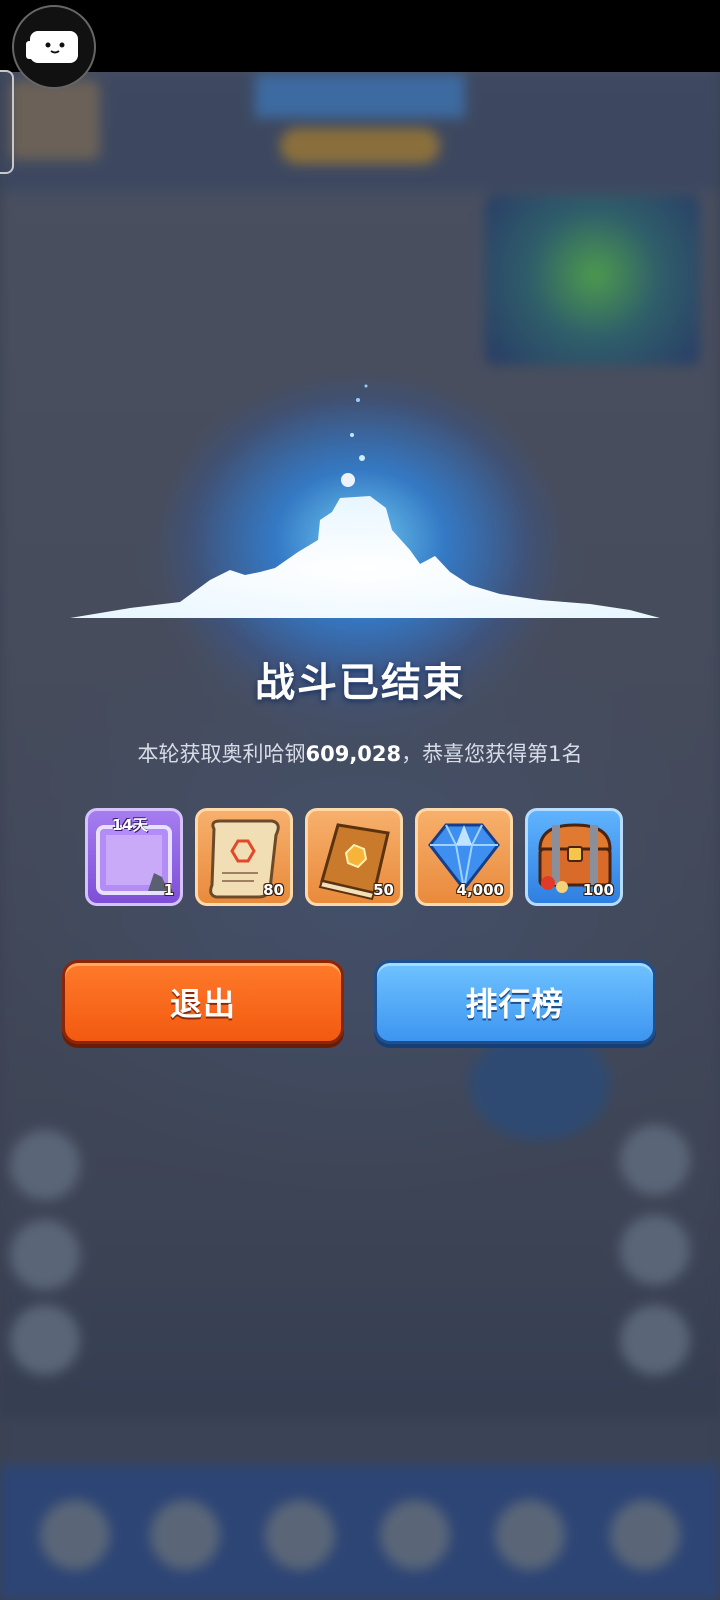  I want to click on status-bar, so click(360, 36).